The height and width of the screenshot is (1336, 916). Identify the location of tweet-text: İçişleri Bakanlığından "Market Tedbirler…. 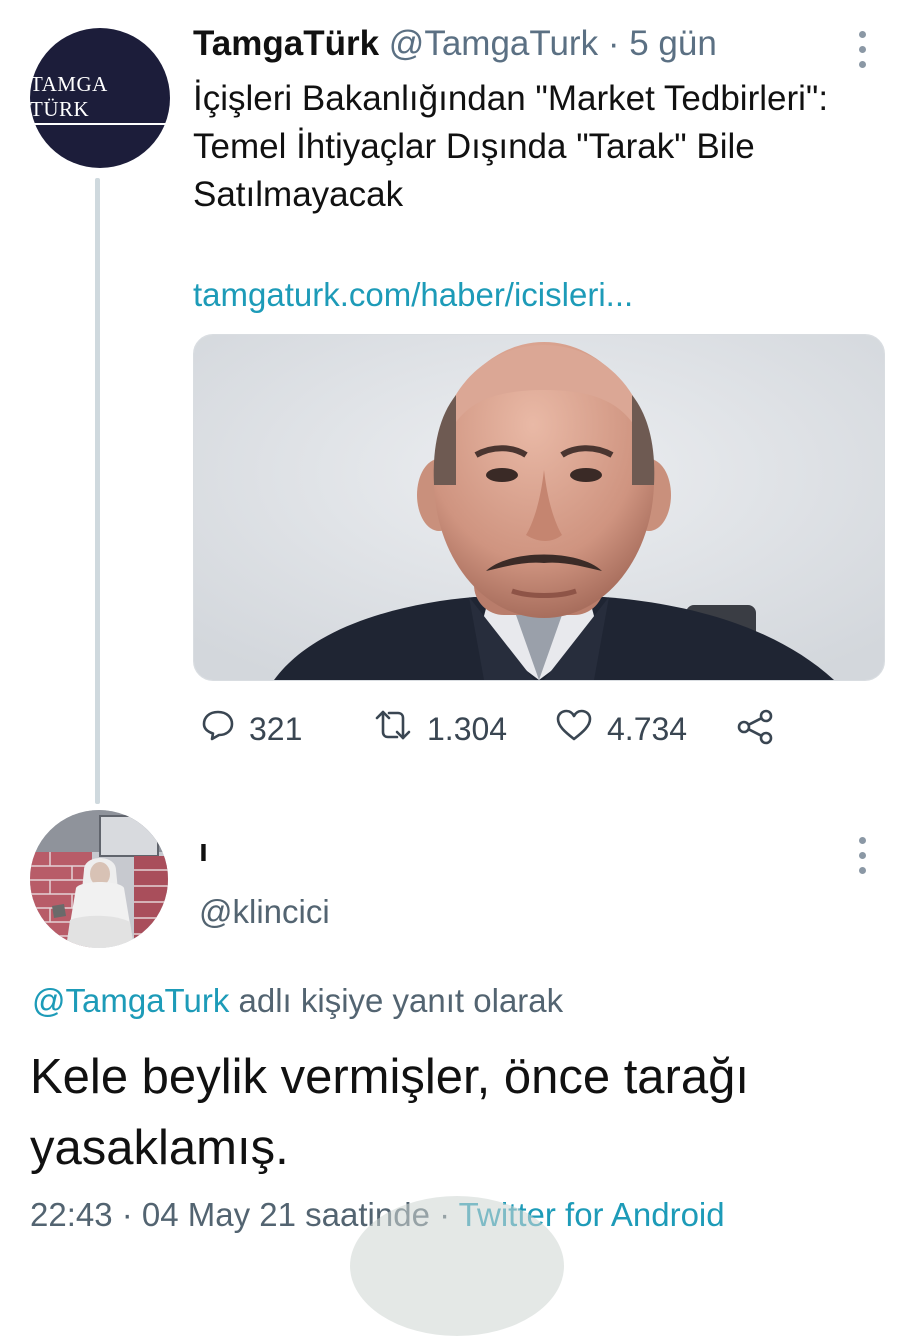
(511, 146).